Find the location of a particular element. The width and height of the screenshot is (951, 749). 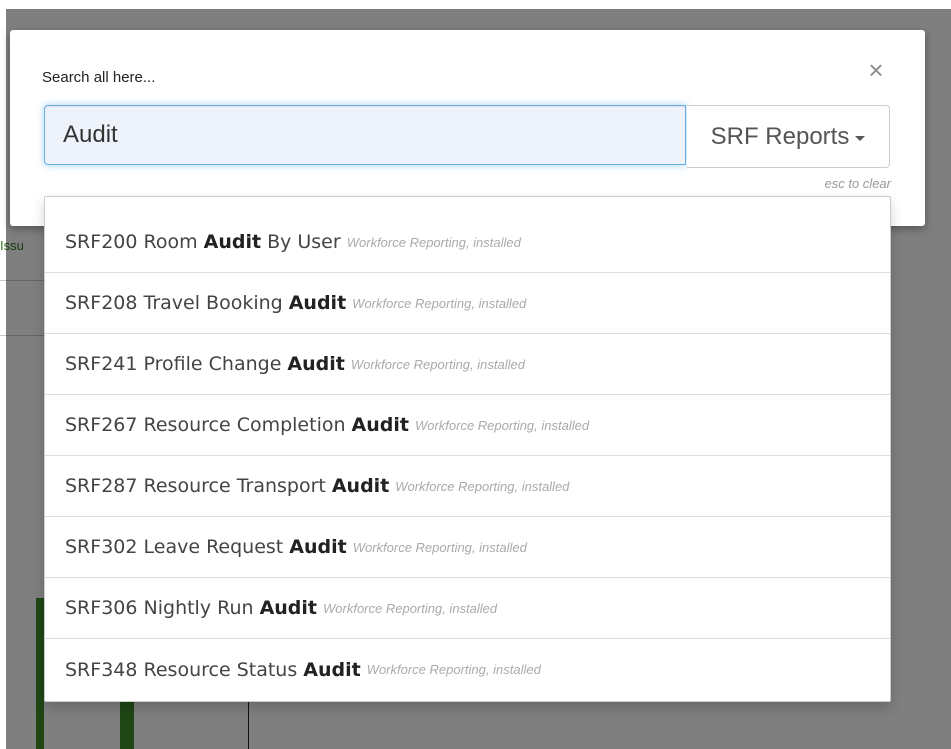

result-title-post: By User is located at coordinates (304, 242).